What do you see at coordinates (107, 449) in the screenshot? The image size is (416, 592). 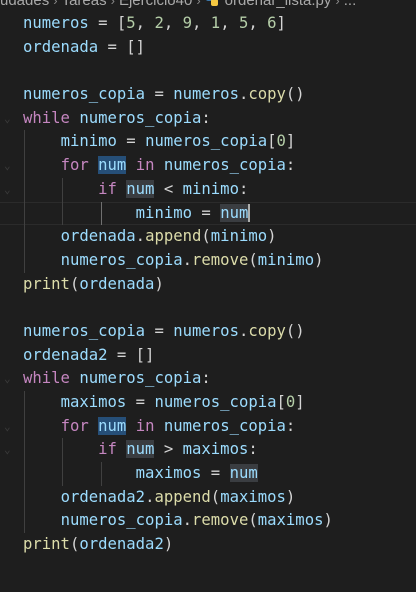 I see `code-token: if` at bounding box center [107, 449].